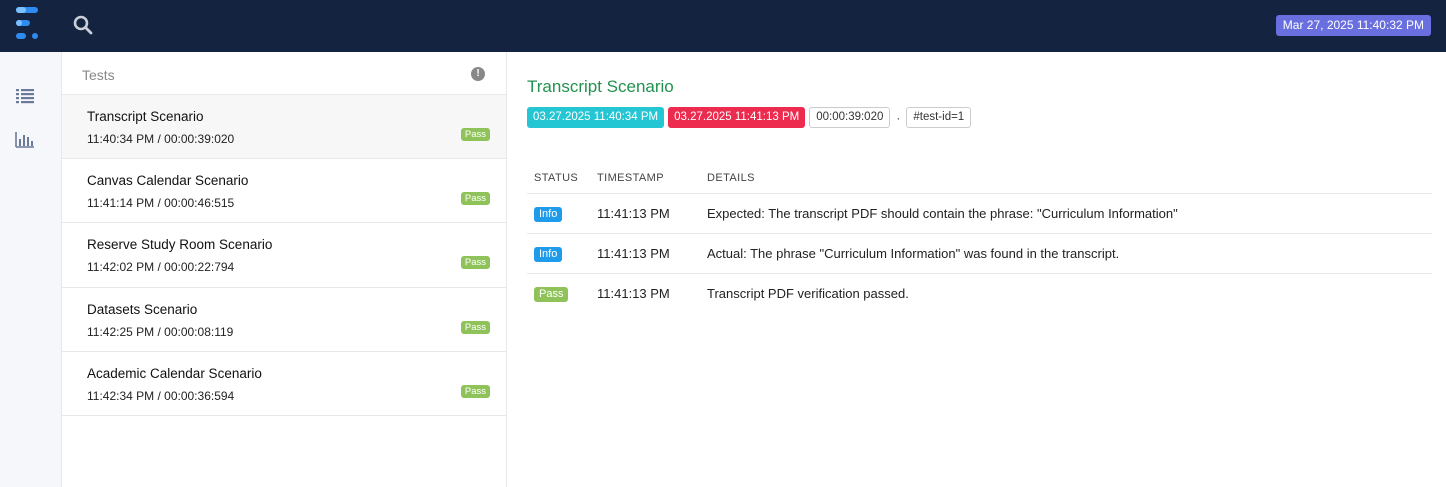  I want to click on duration-tag: 00:00:39:020, so click(850, 117).